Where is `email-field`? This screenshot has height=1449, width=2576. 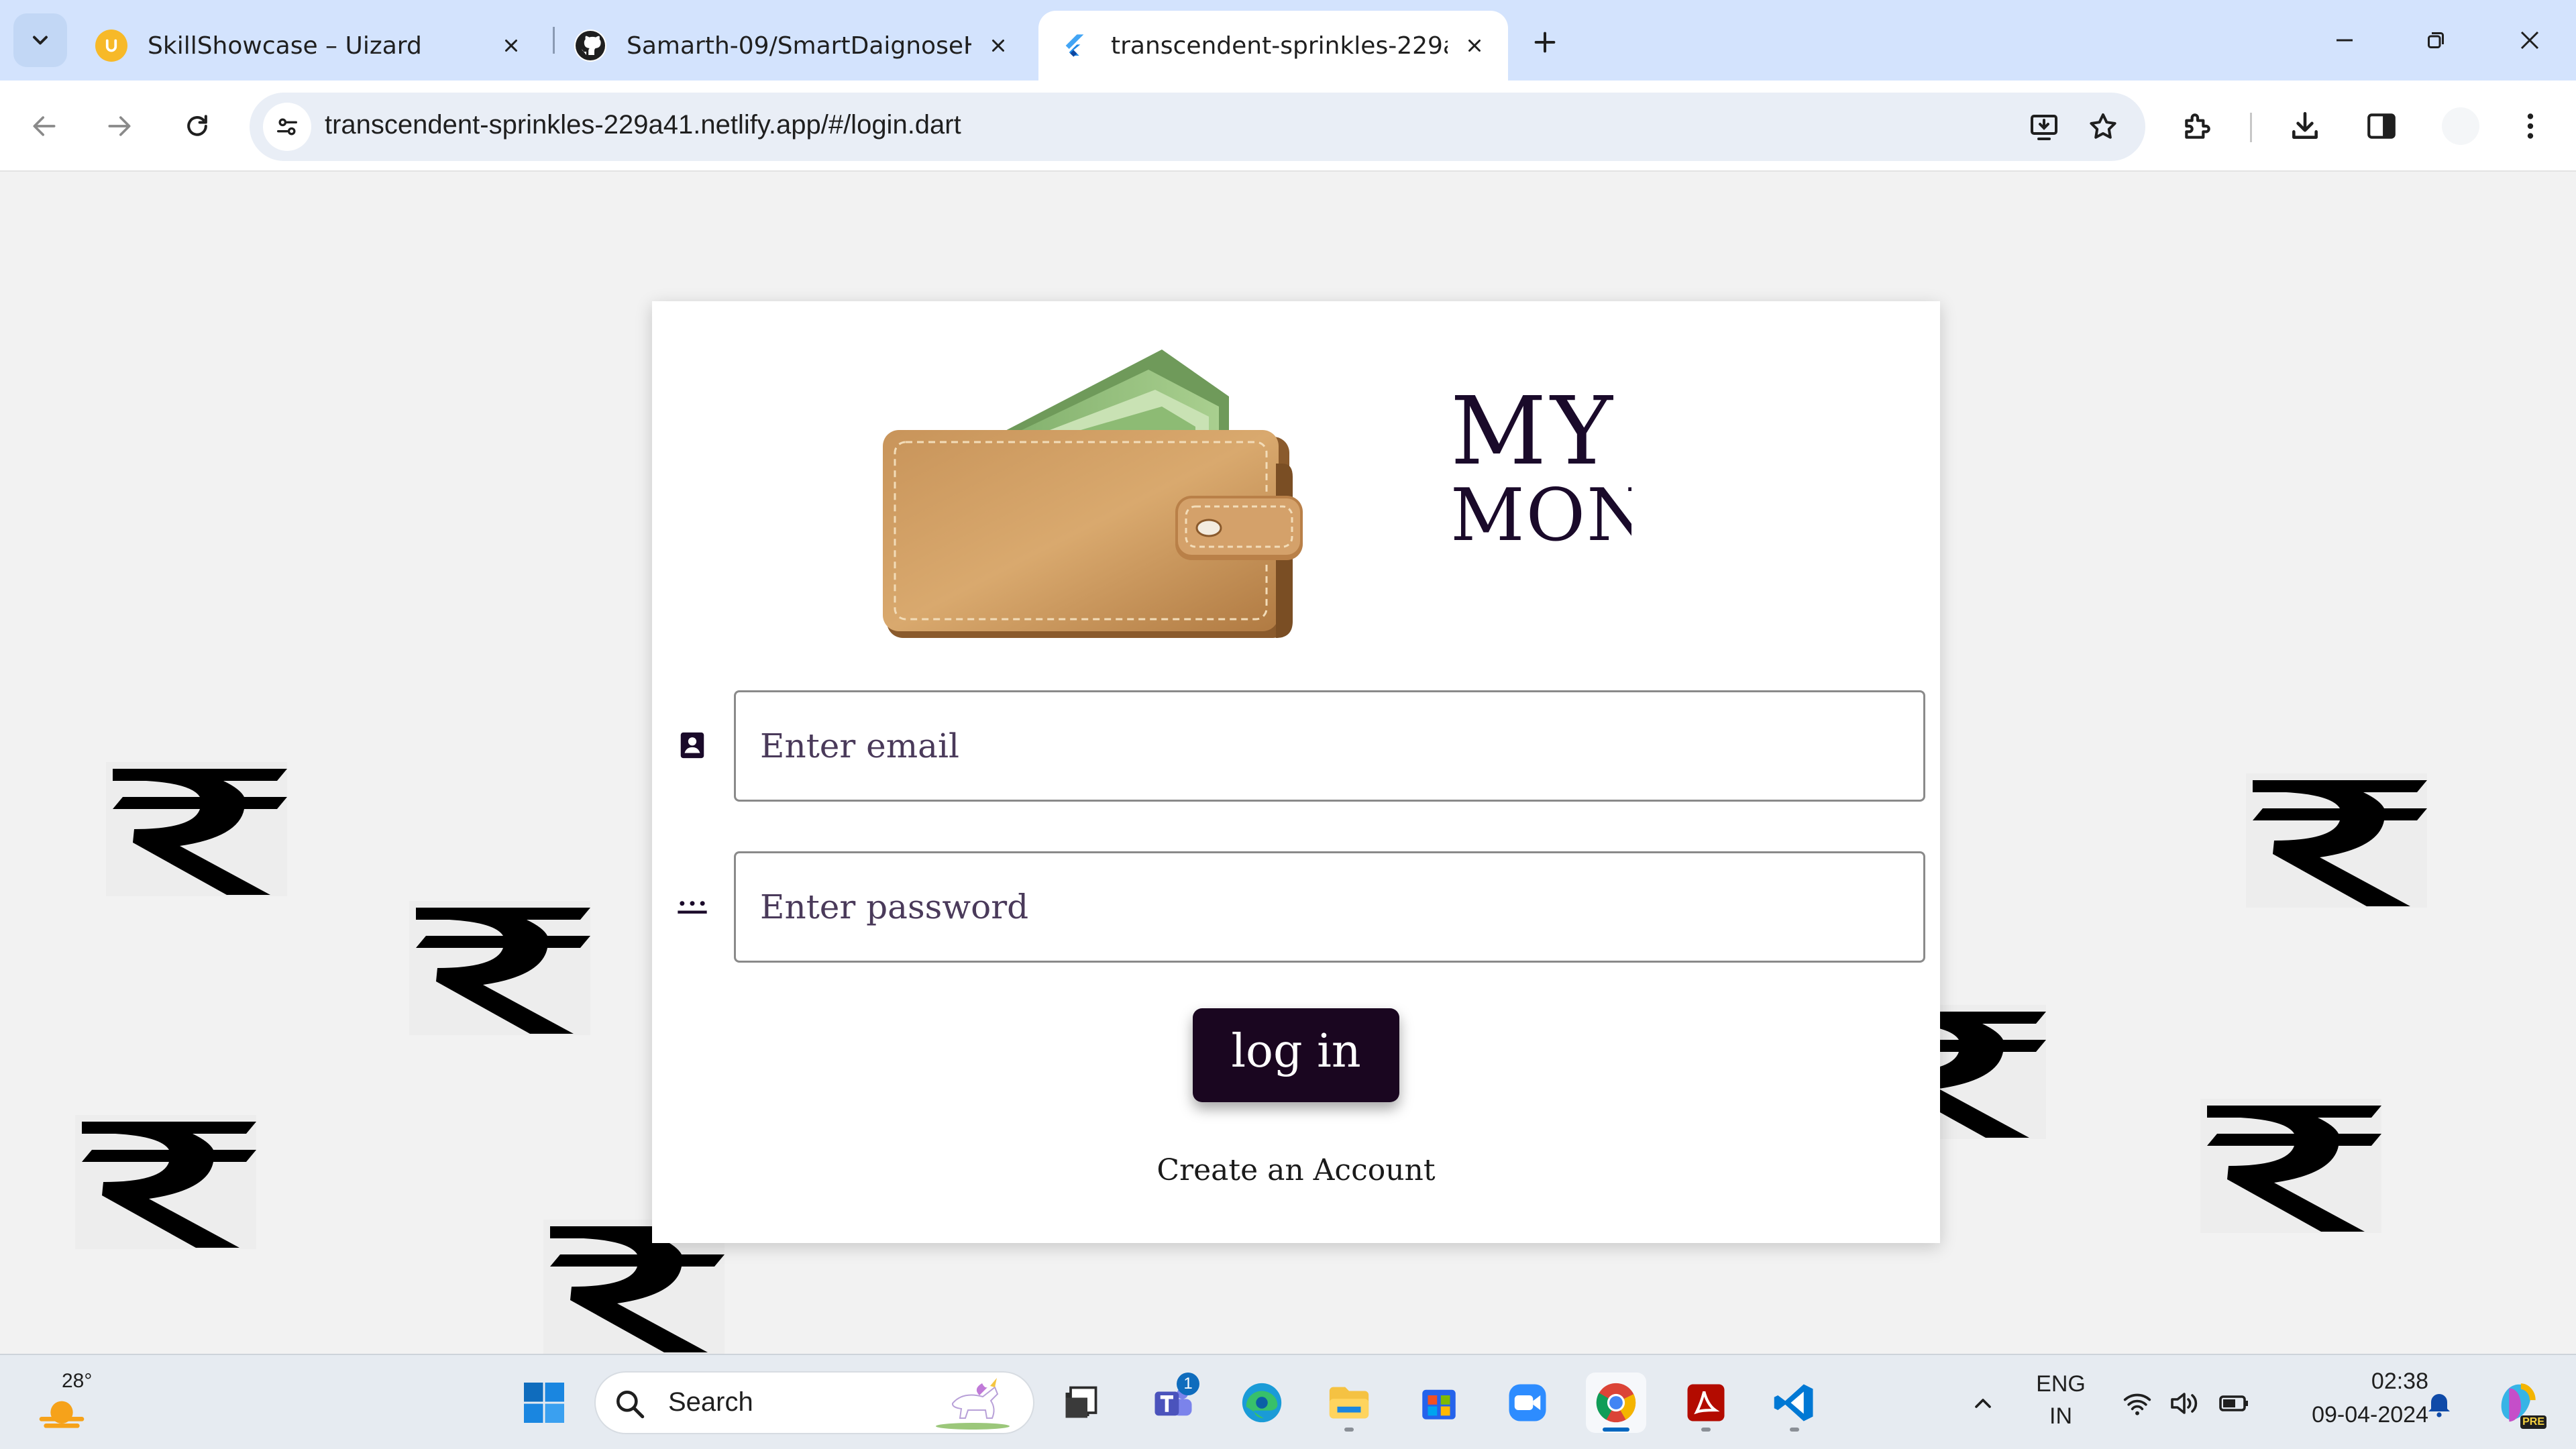
email-field is located at coordinates (1329, 746).